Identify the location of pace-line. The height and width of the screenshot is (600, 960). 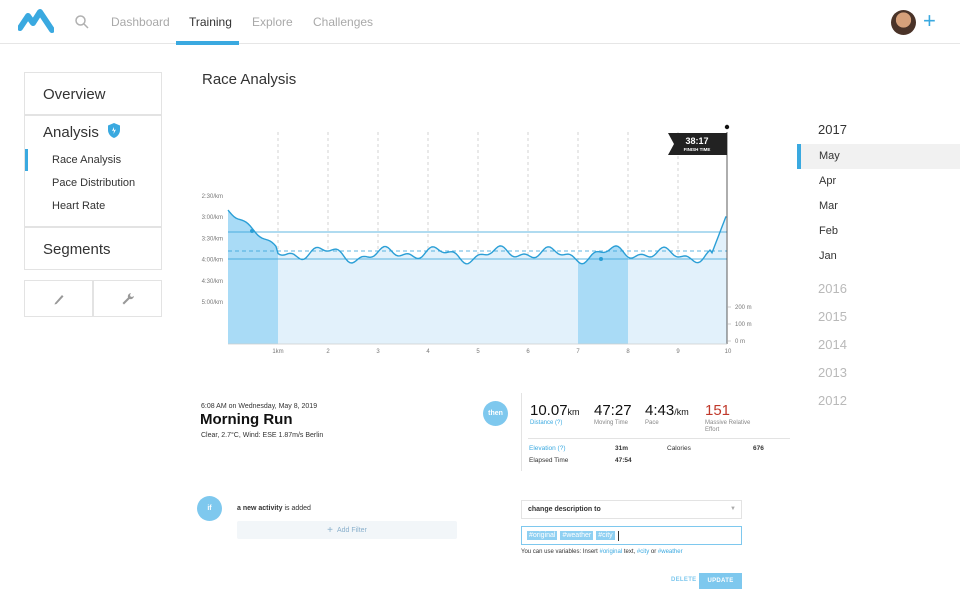
(477, 237).